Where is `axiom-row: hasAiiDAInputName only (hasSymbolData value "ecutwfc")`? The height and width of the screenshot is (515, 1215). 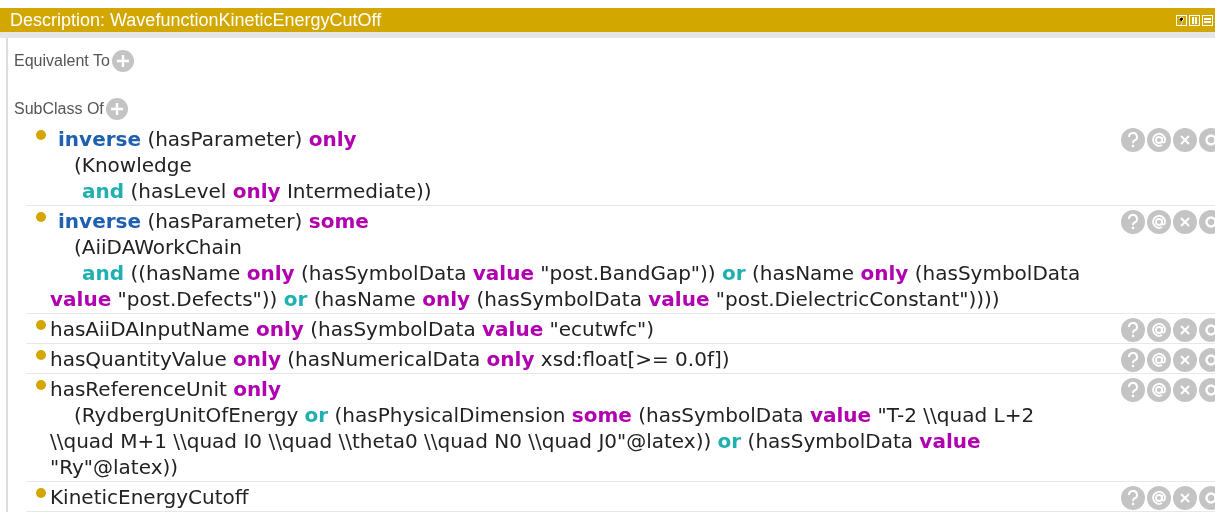 axiom-row: hasAiiDAInputName only (hasSymbolData value "ecutwfc") is located at coordinates (620, 329).